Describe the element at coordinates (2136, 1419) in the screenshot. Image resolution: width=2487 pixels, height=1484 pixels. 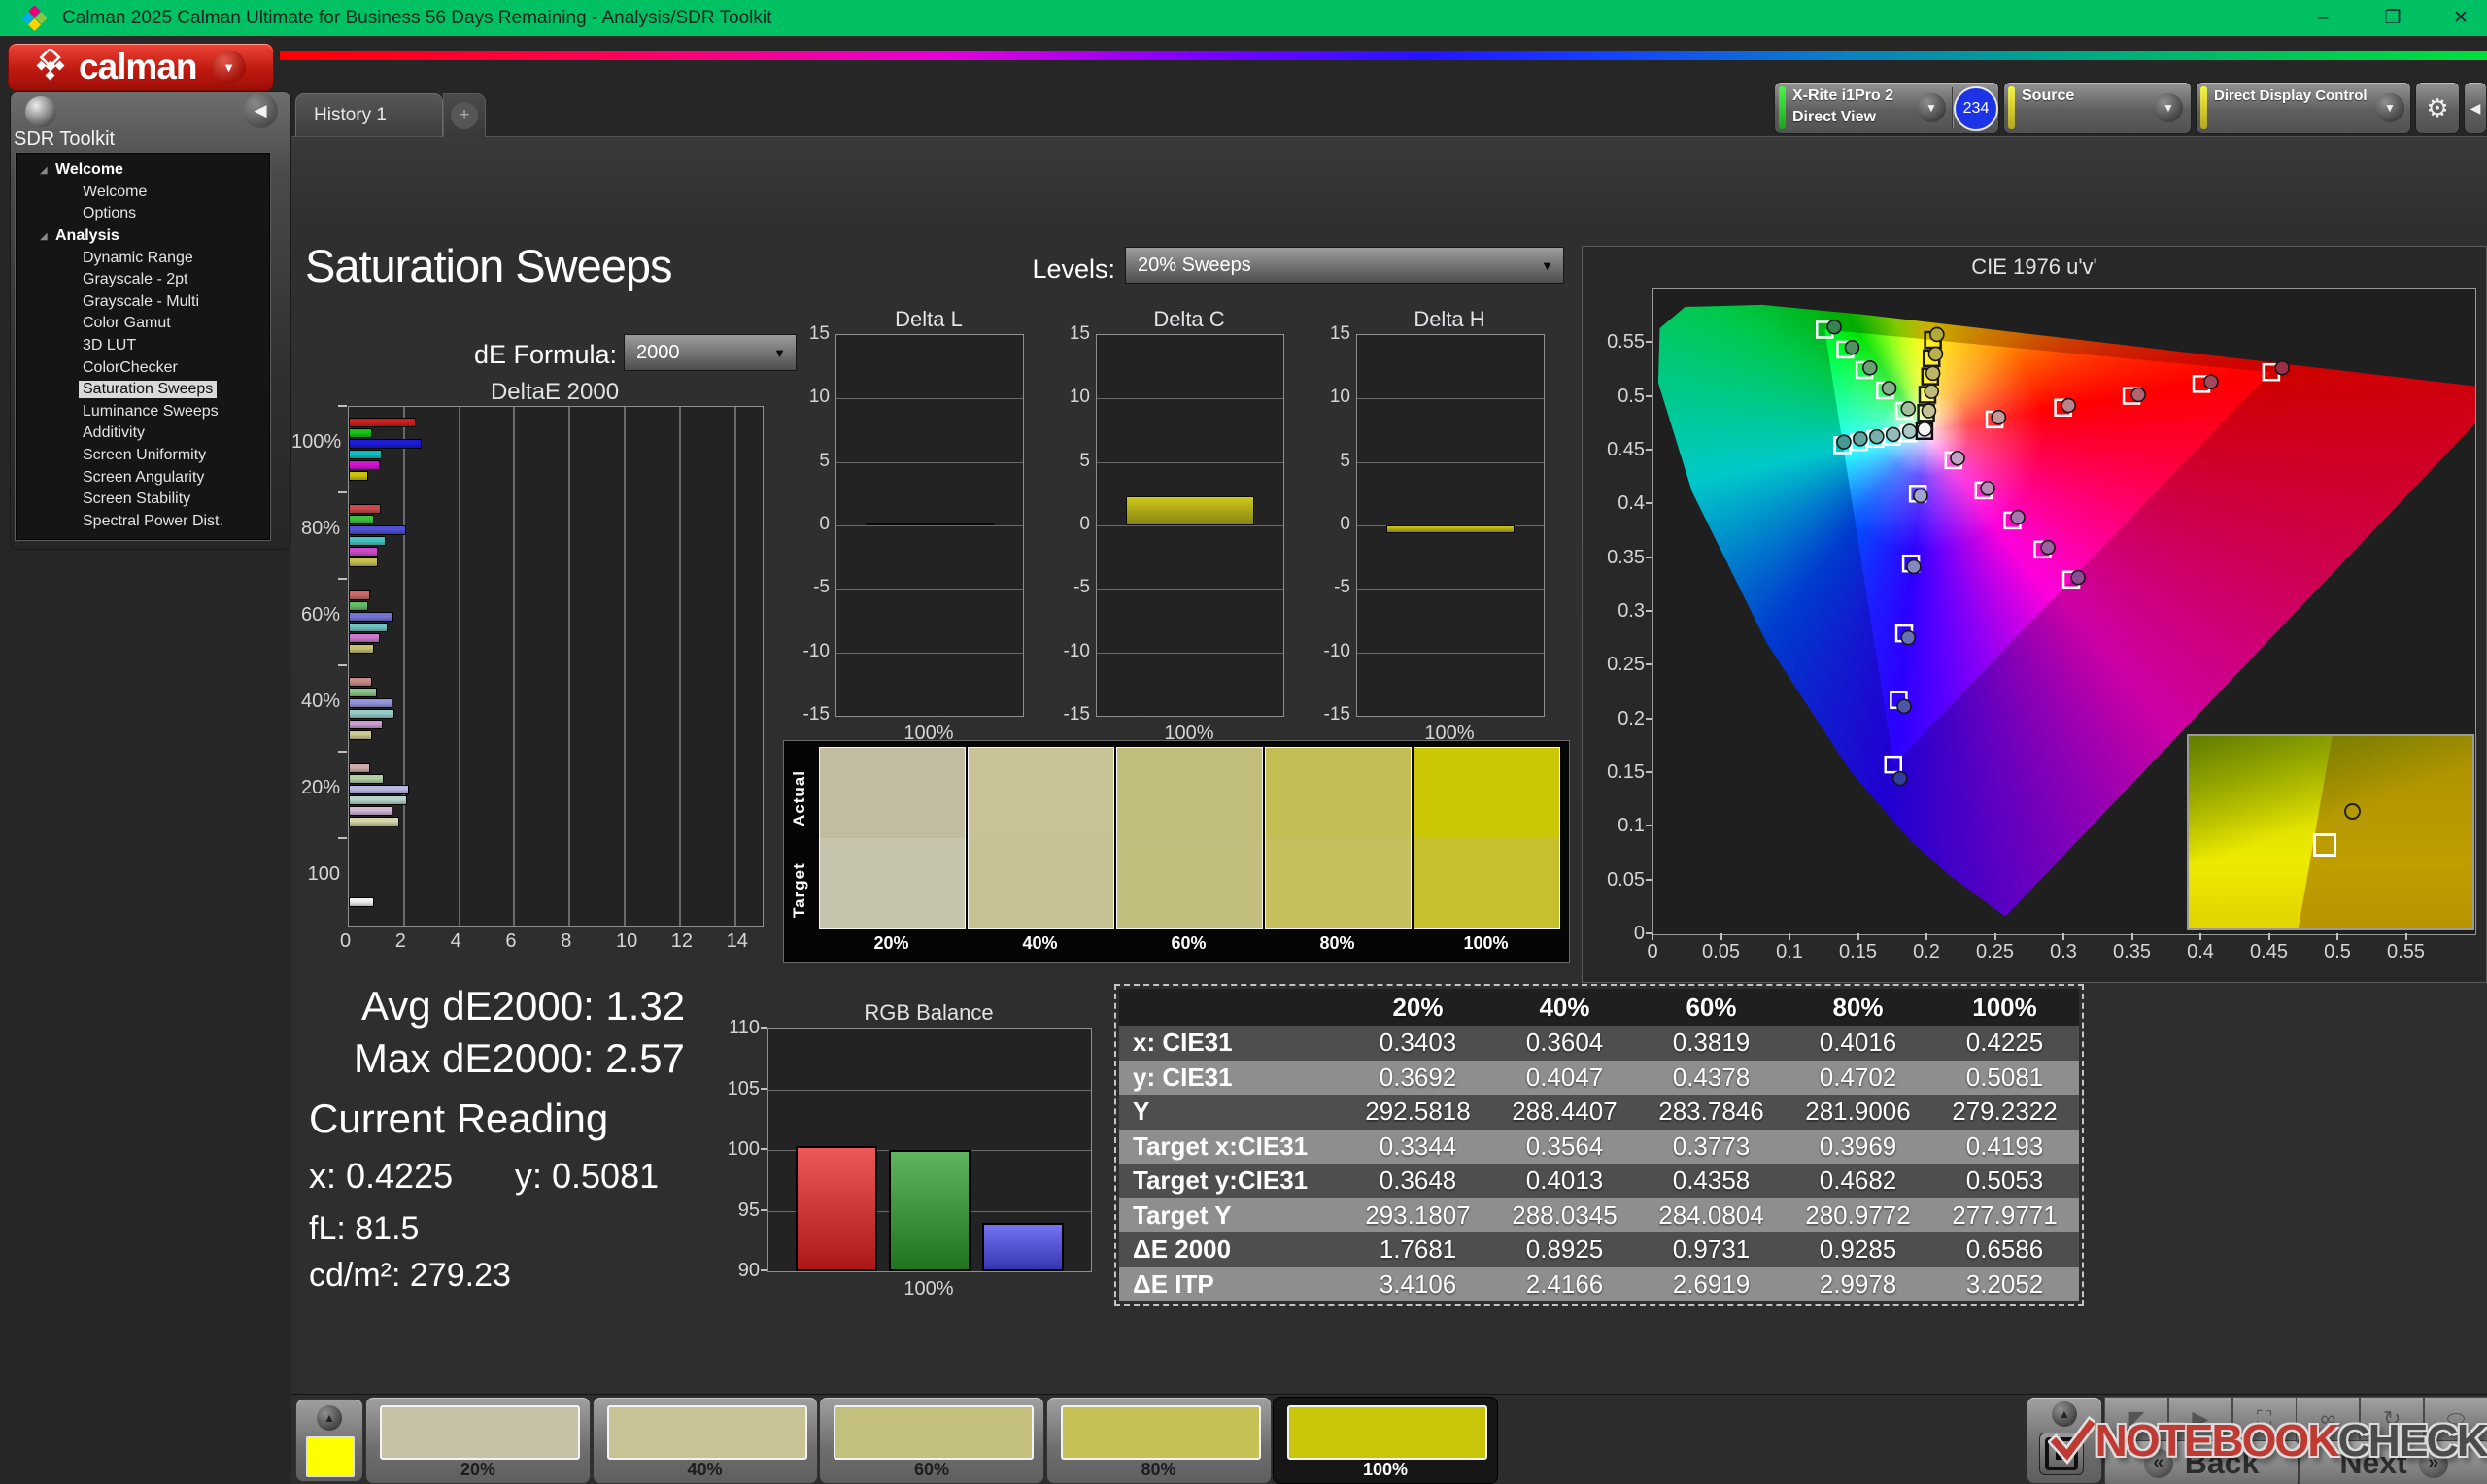
I see `transport-button: ◤` at that location.